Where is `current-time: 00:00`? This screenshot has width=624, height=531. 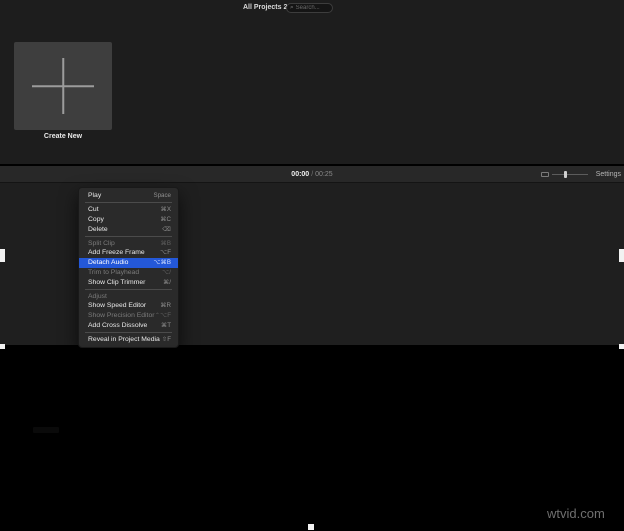
current-time: 00:00 is located at coordinates (300, 174).